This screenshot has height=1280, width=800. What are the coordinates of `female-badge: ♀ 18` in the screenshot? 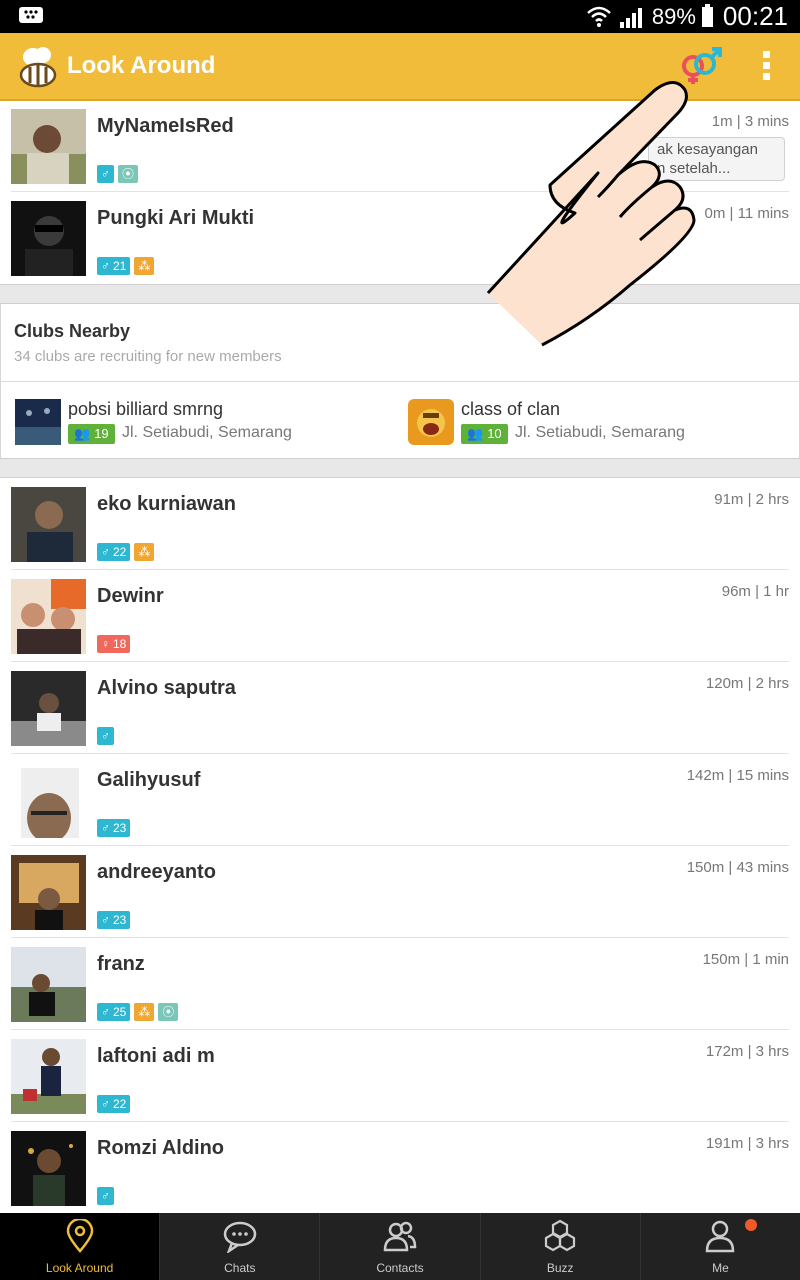 It's located at (114, 644).